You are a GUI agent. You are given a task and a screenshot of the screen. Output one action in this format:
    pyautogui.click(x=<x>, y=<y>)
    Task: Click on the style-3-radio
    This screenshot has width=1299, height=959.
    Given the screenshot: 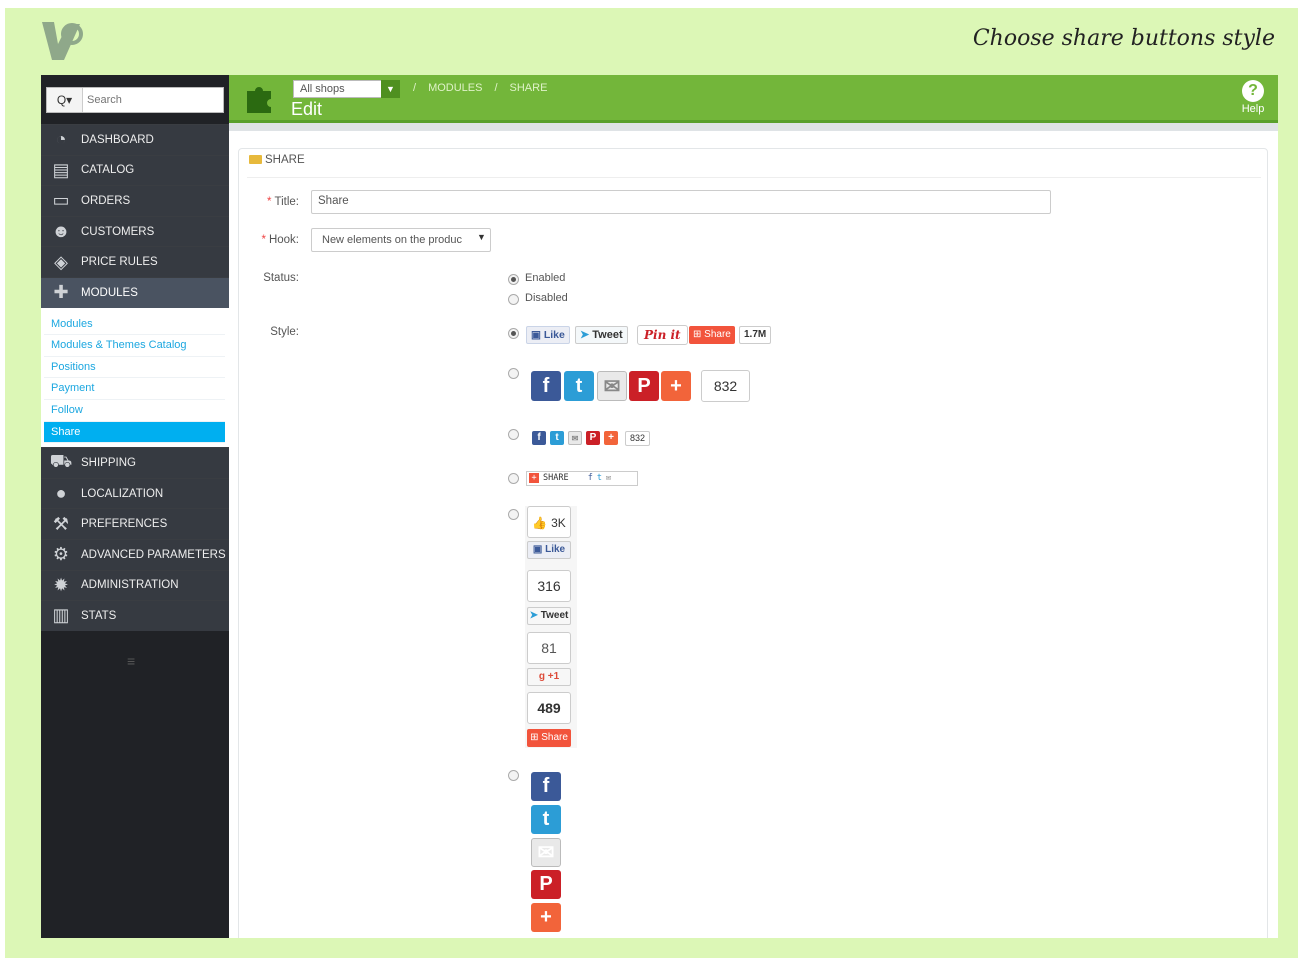 What is the action you would take?
    pyautogui.click(x=513, y=434)
    